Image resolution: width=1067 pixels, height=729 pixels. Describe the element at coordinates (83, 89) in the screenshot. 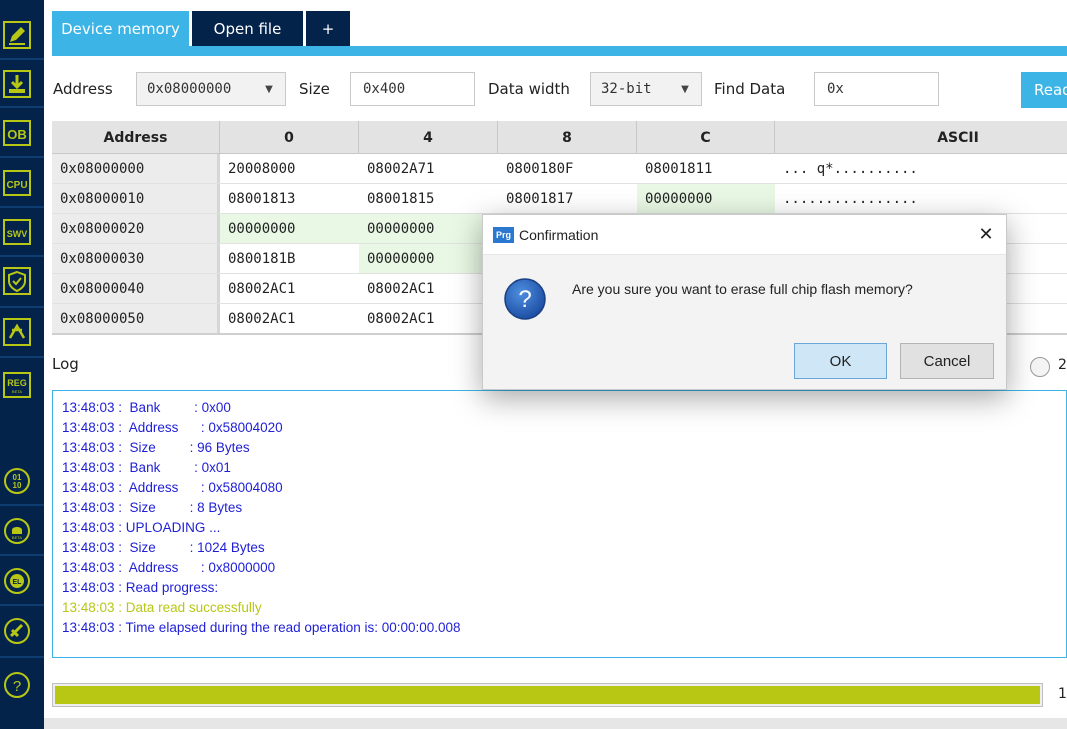

I see `address-label: Address` at that location.